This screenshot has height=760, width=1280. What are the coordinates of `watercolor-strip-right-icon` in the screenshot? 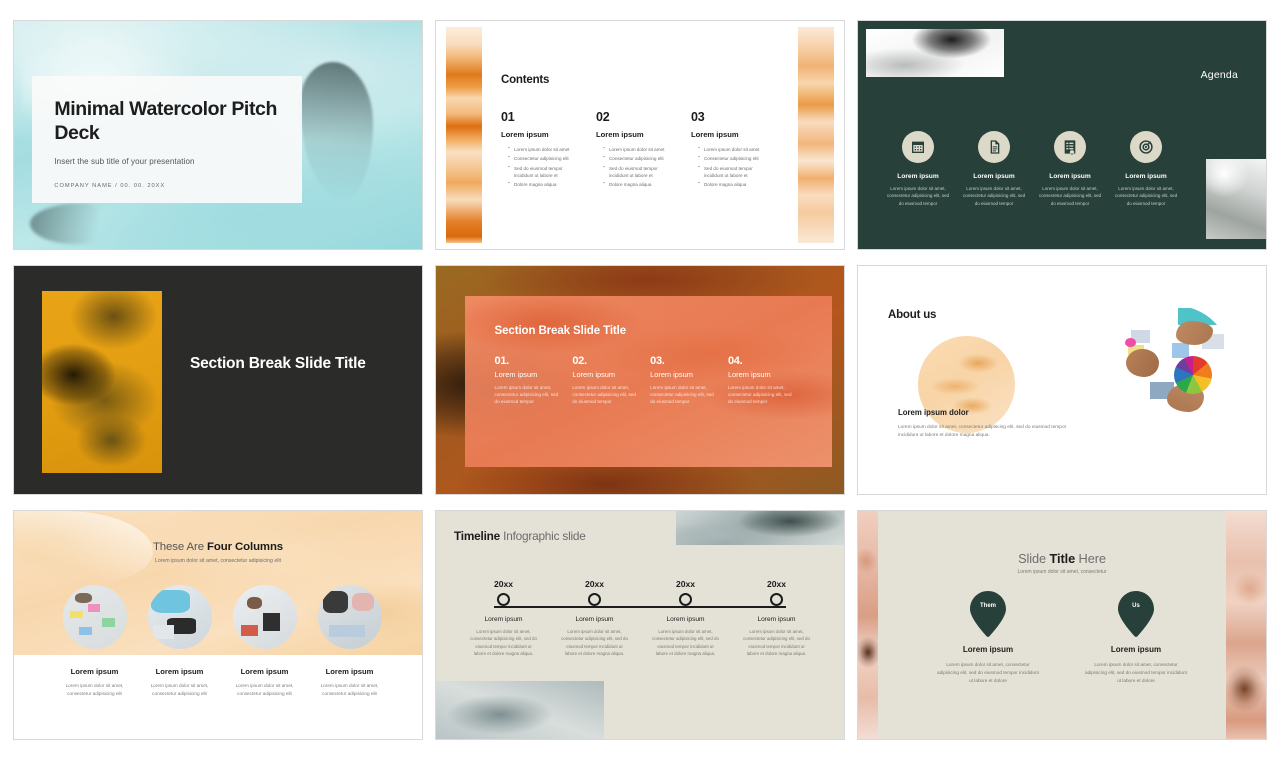 It's located at (816, 135).